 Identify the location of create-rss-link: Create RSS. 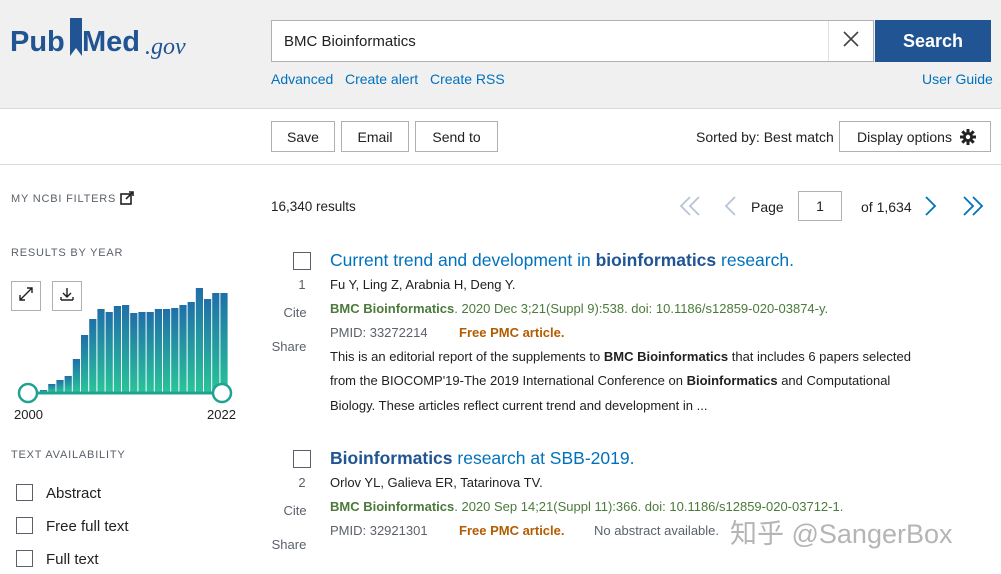
(467, 79).